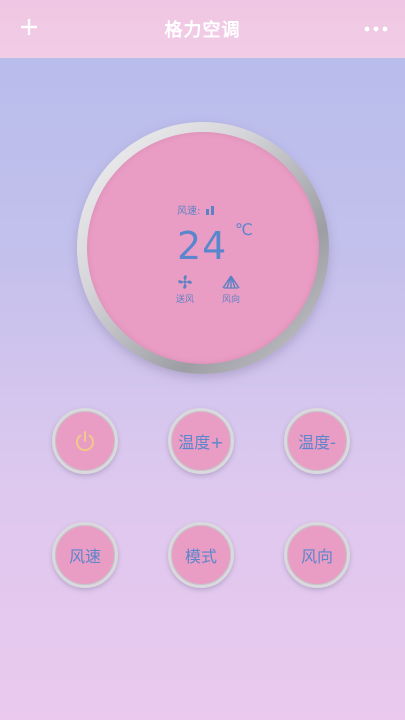 The height and width of the screenshot is (720, 405). Describe the element at coordinates (185, 289) in the screenshot. I see `mode-status: 送风` at that location.